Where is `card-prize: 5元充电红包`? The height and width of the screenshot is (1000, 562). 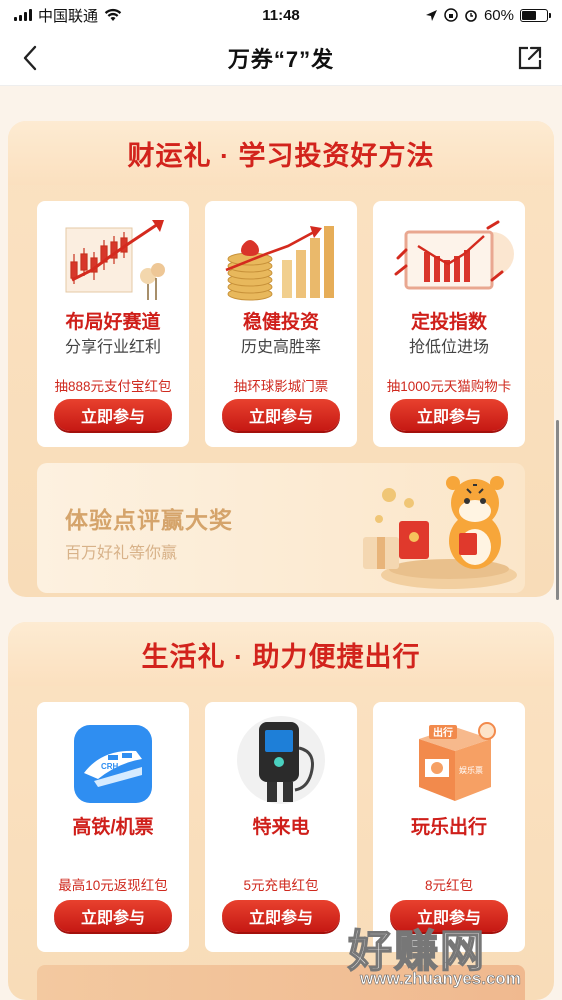
card-prize: 5元充电红包 is located at coordinates (281, 885).